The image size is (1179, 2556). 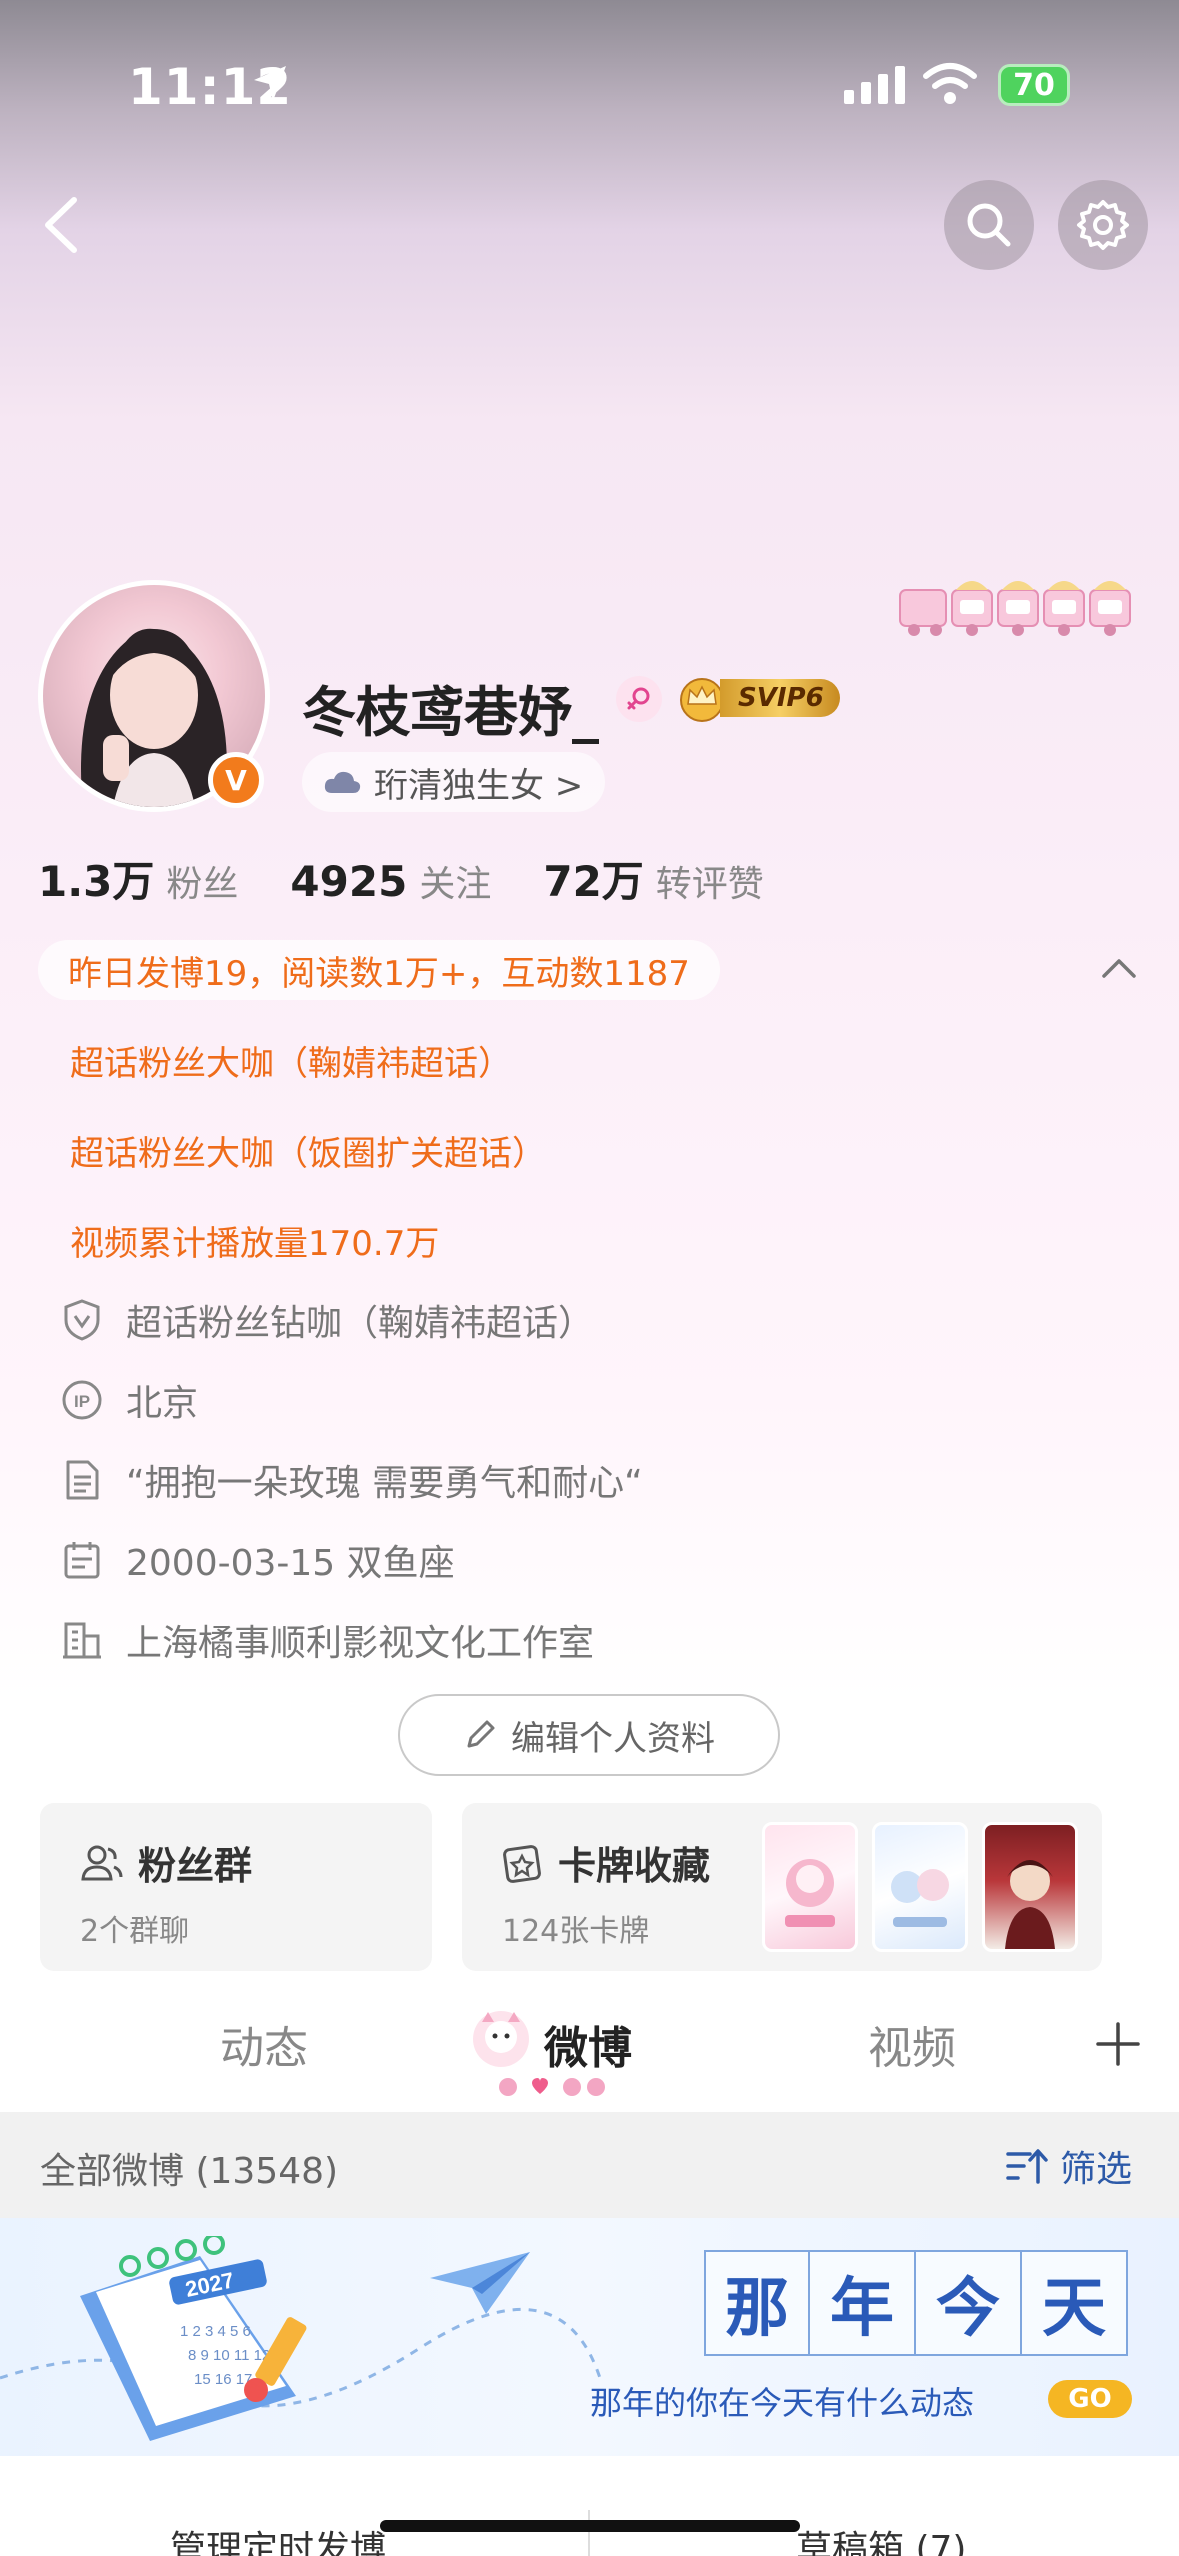 What do you see at coordinates (360, 1323) in the screenshot?
I see `info-badge-text: 超话粉丝钻咖（鞠婧祎超话）` at bounding box center [360, 1323].